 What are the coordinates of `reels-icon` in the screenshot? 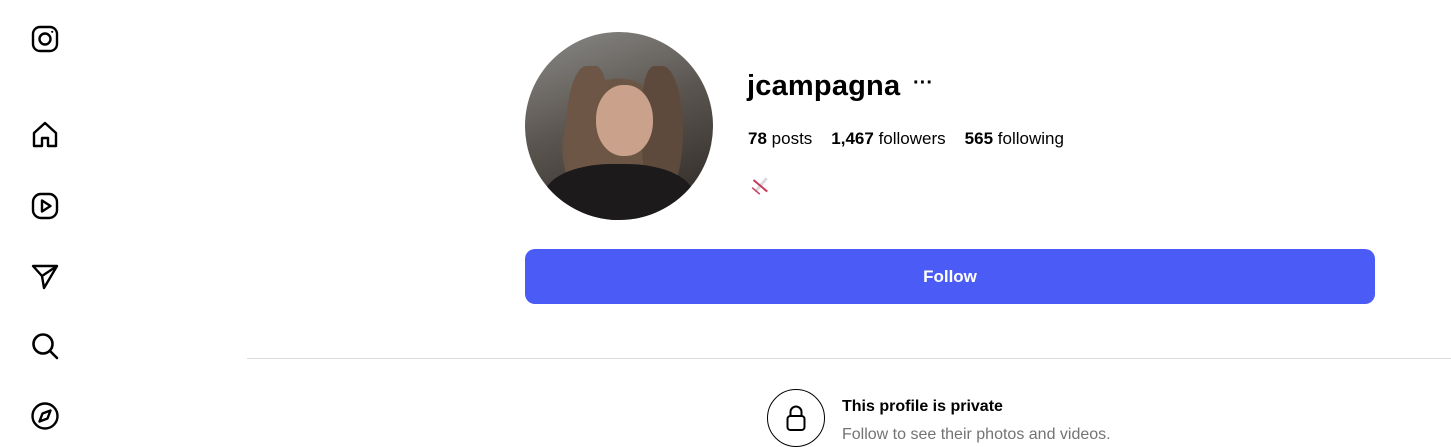 It's located at (45, 206).